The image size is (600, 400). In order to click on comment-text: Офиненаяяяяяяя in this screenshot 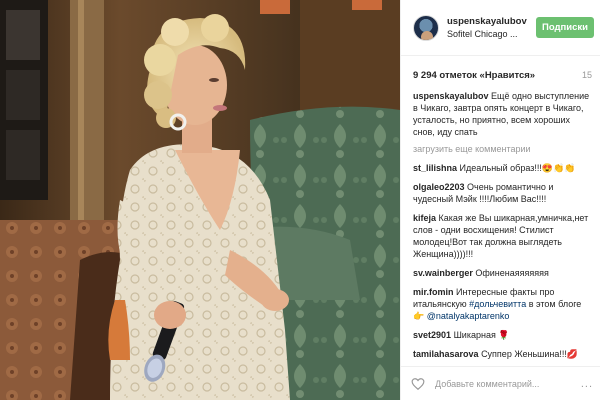, I will do `click(512, 273)`.